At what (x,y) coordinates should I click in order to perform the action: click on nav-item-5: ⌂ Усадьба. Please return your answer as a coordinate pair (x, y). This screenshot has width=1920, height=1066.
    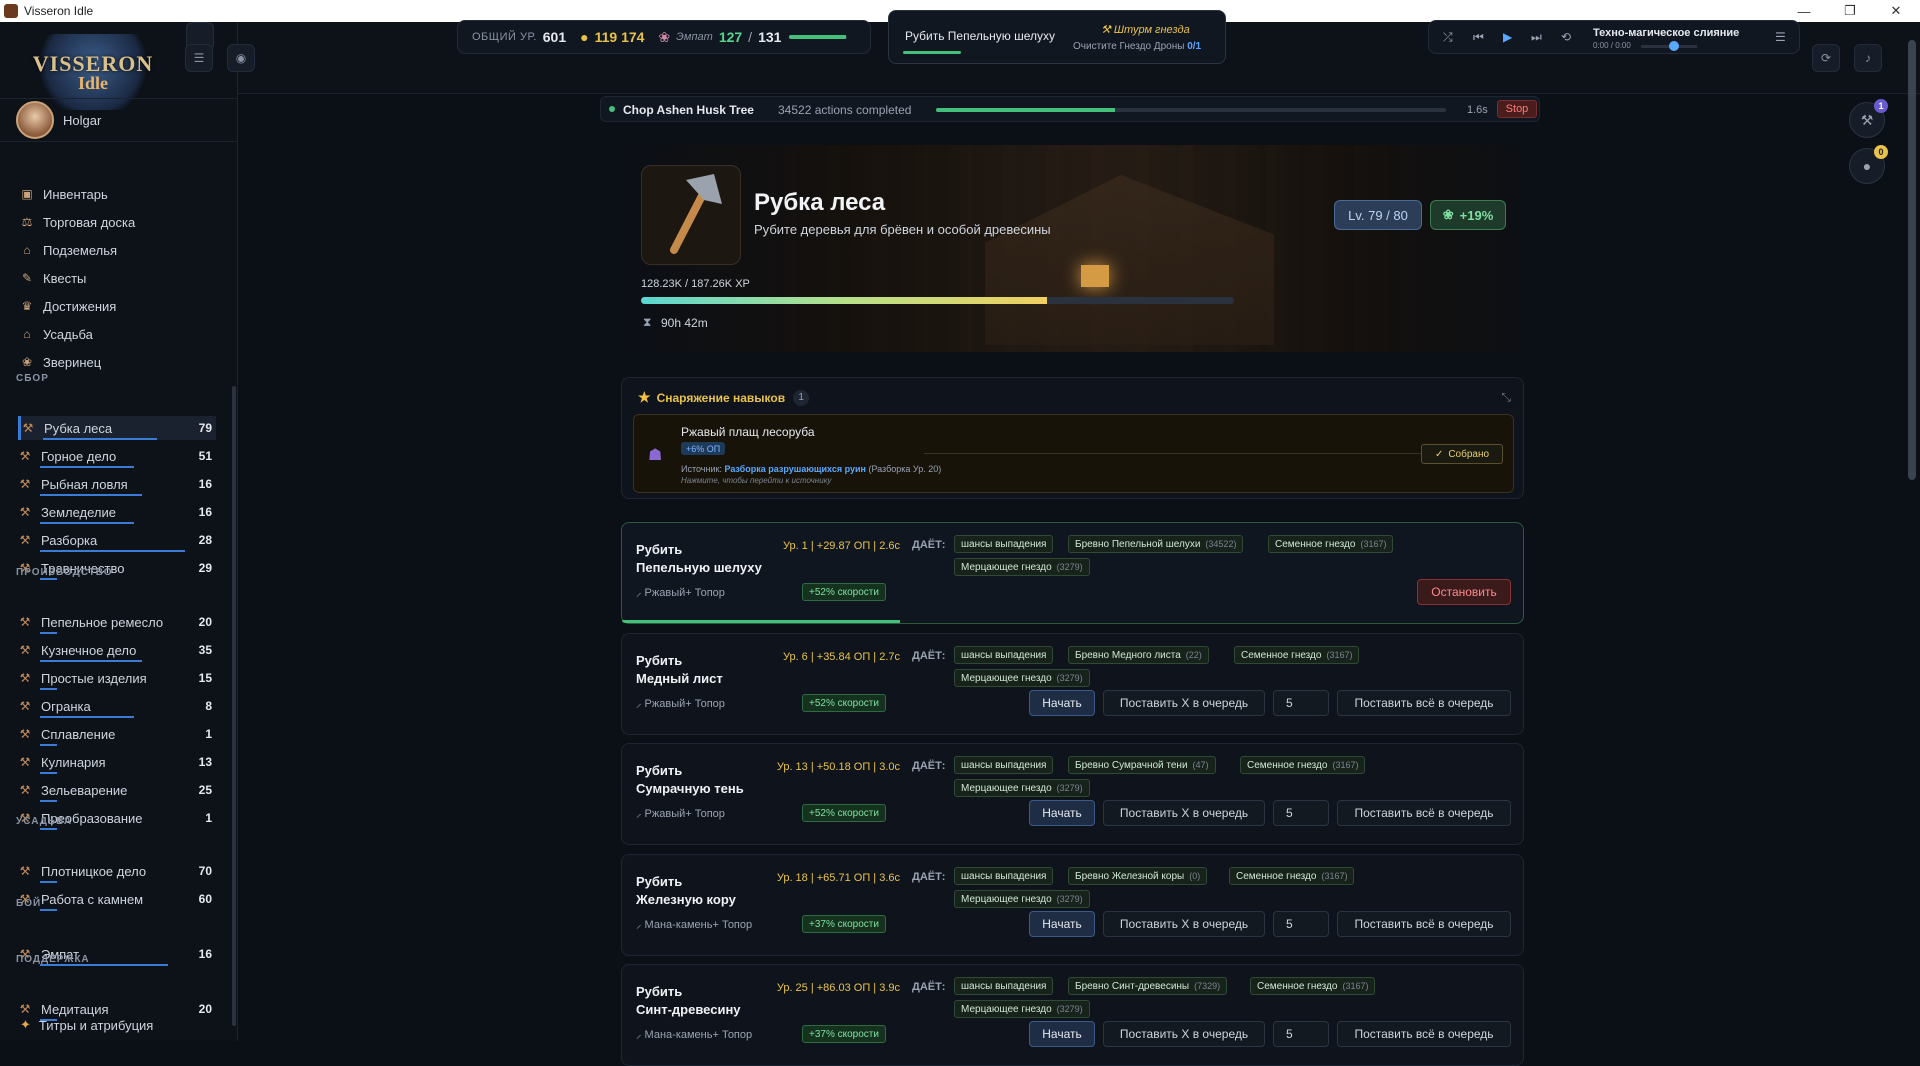
    Looking at the image, I should click on (120, 334).